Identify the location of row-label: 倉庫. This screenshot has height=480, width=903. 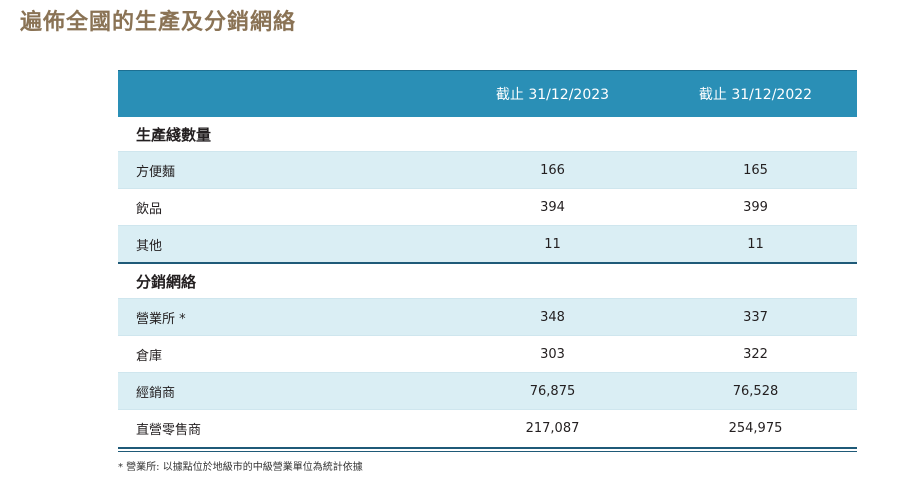
(149, 356).